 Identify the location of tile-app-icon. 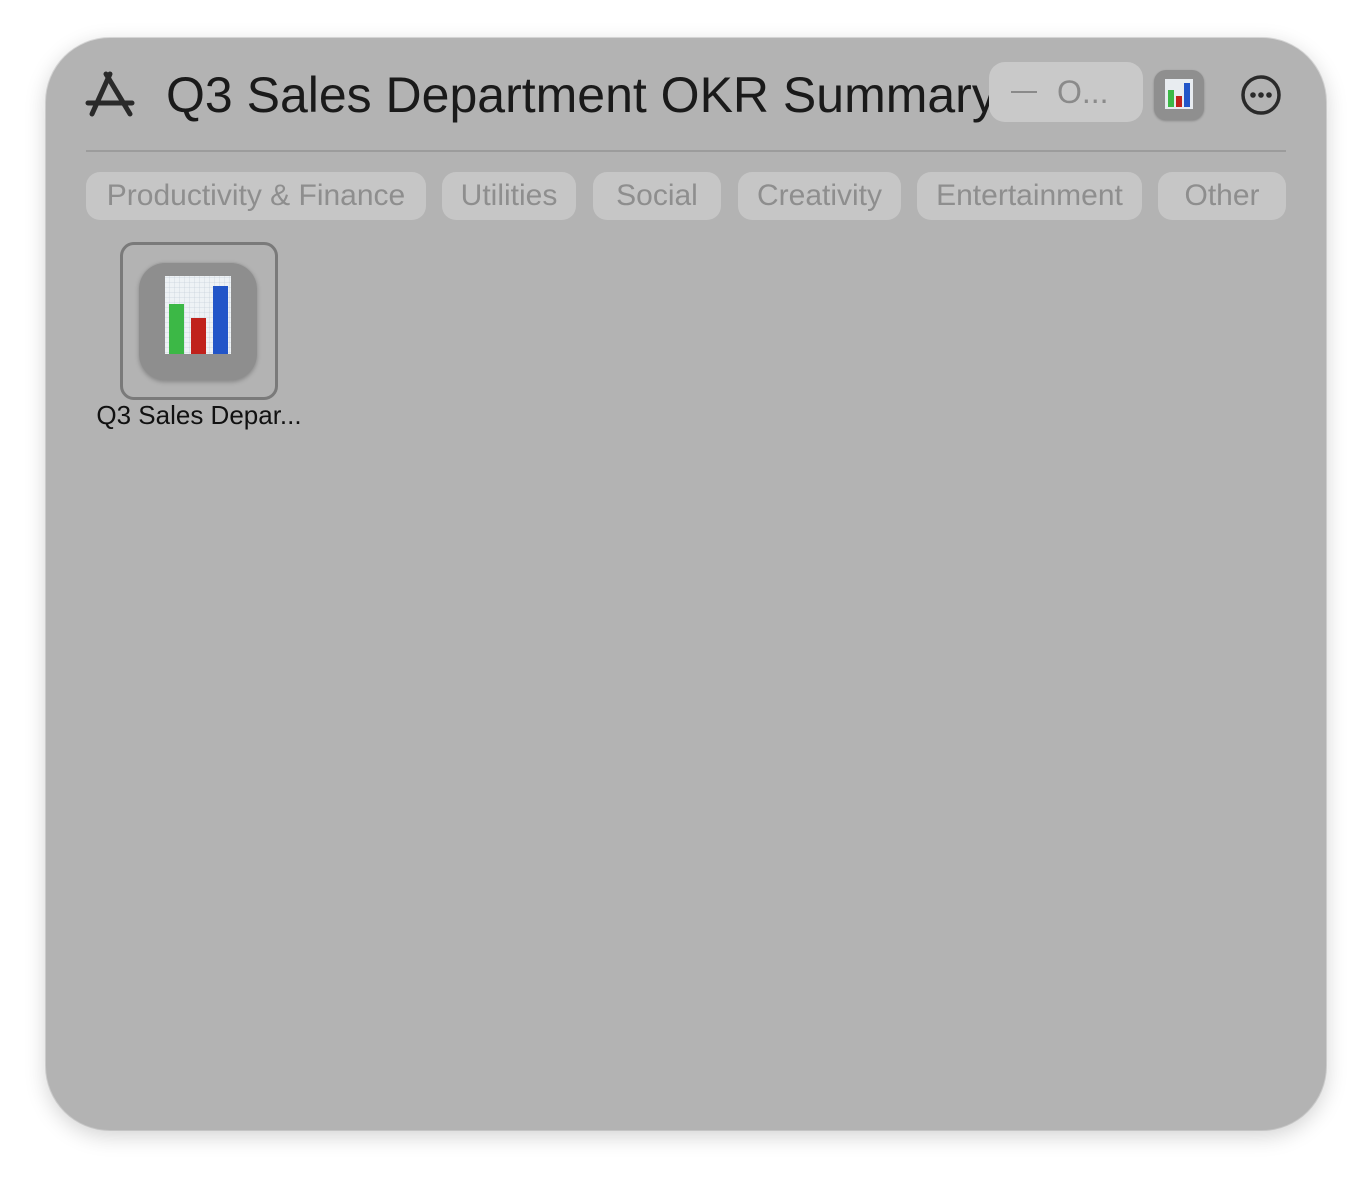
(198, 321).